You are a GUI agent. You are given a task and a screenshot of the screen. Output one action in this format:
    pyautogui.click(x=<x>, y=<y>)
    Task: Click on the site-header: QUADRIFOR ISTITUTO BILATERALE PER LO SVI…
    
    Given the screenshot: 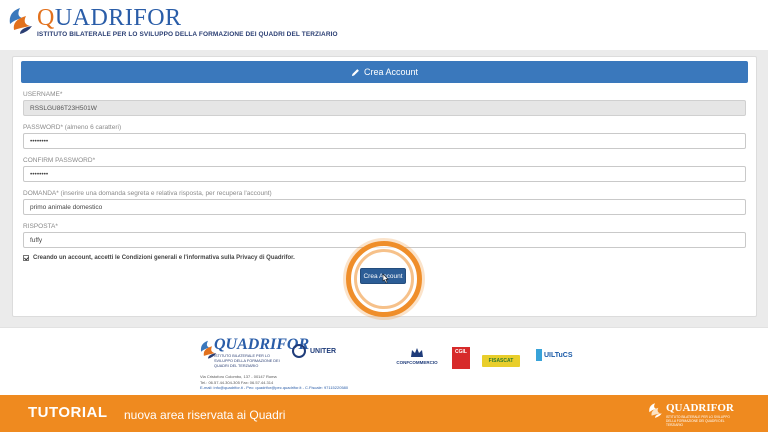 What is the action you would take?
    pyautogui.click(x=384, y=25)
    